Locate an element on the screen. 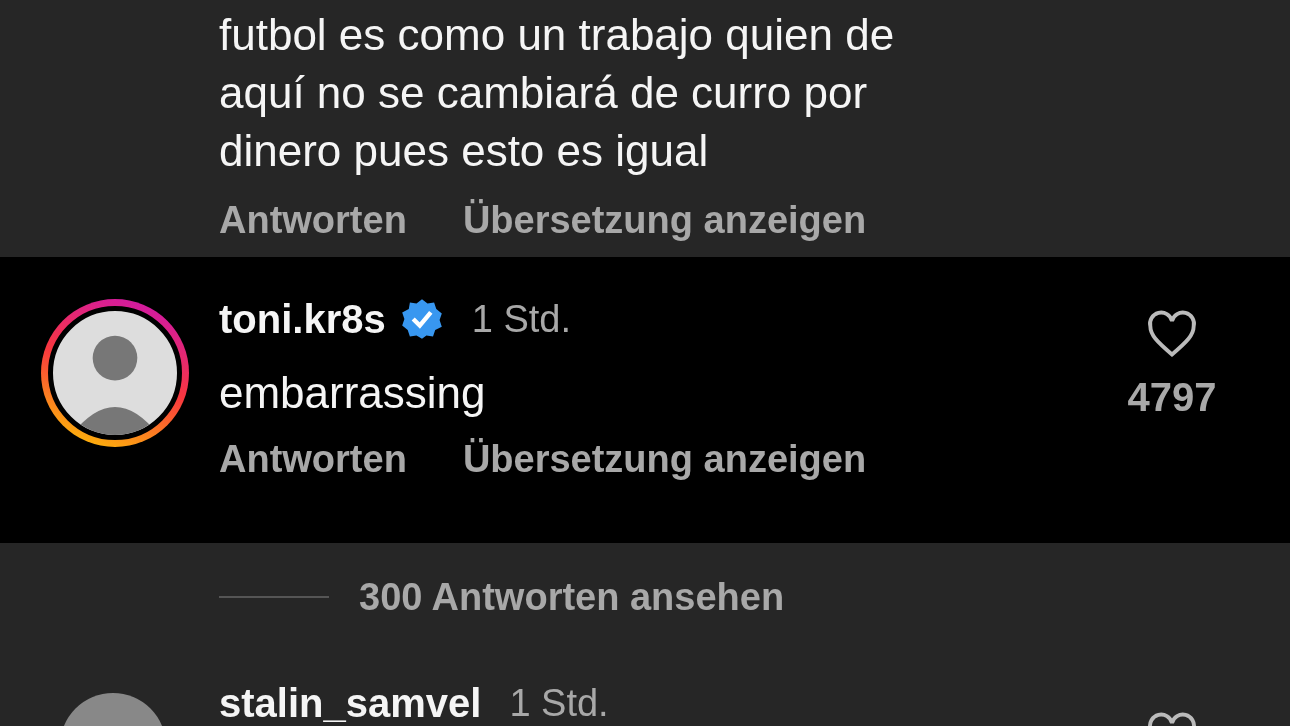  comment-text: futbol es como un trabajo quien de aquí no se cambiará de curro por dinero pues esto es igual is located at coordinates (557, 93).